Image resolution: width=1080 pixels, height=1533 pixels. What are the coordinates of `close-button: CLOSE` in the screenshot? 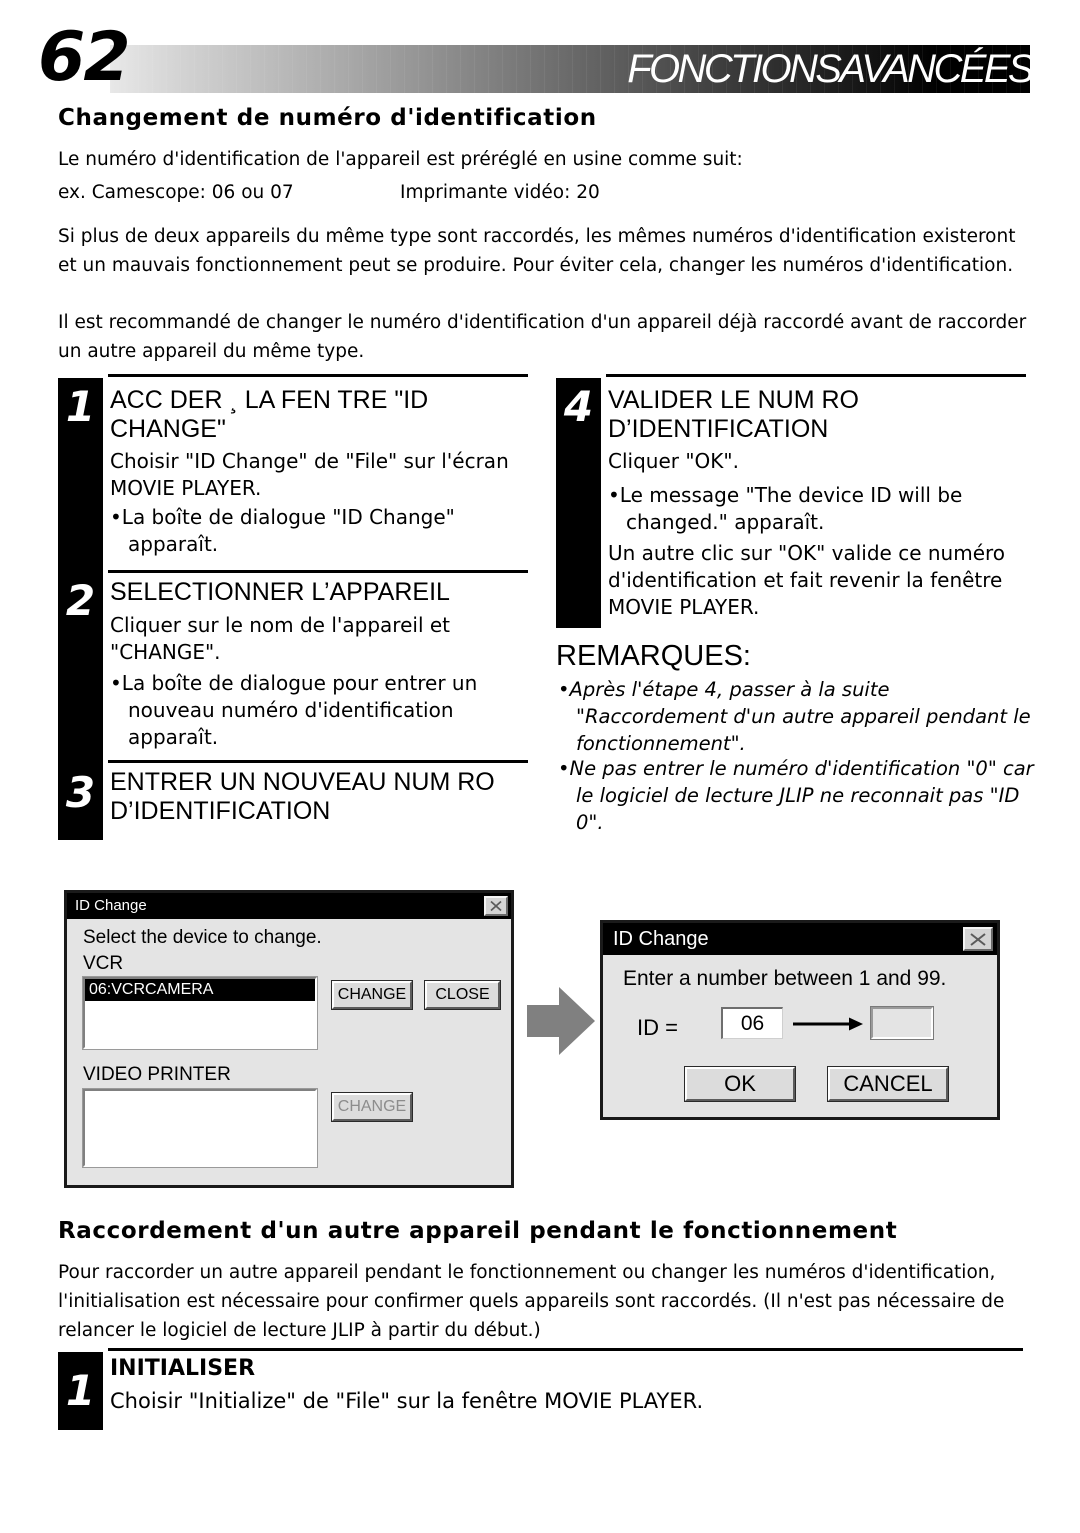 It's located at (462, 995).